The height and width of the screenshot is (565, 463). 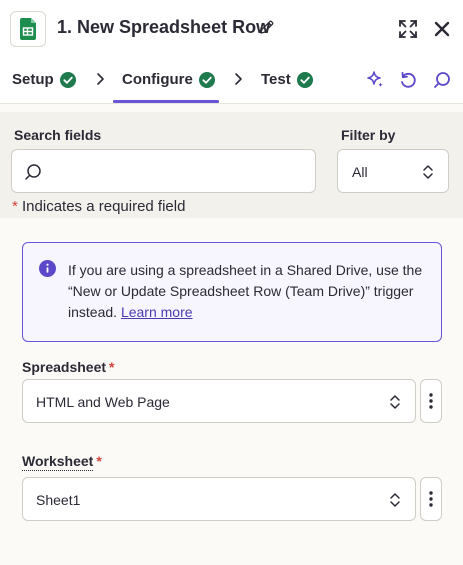 I want to click on spreadsheet-value: HTML and Web Page, so click(x=103, y=402).